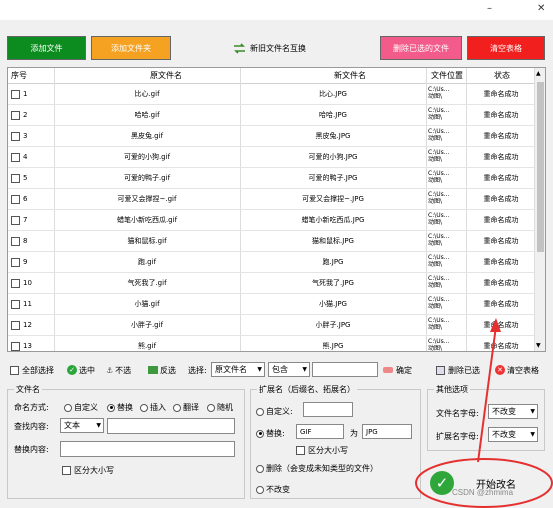 The width and height of the screenshot is (553, 508). What do you see at coordinates (153, 407) in the screenshot?
I see `mode-insert-radio: 插入` at bounding box center [153, 407].